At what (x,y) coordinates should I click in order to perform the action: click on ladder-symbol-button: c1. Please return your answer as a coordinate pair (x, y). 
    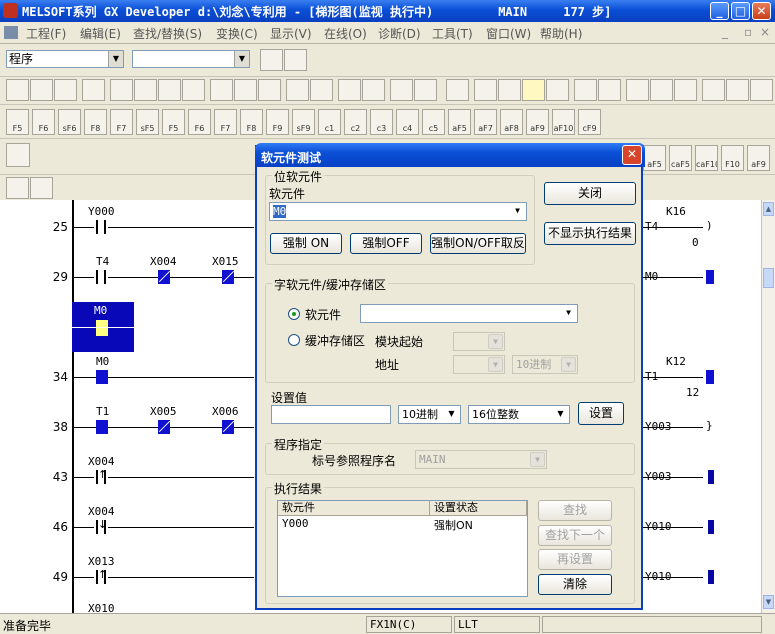
    Looking at the image, I should click on (329, 122).